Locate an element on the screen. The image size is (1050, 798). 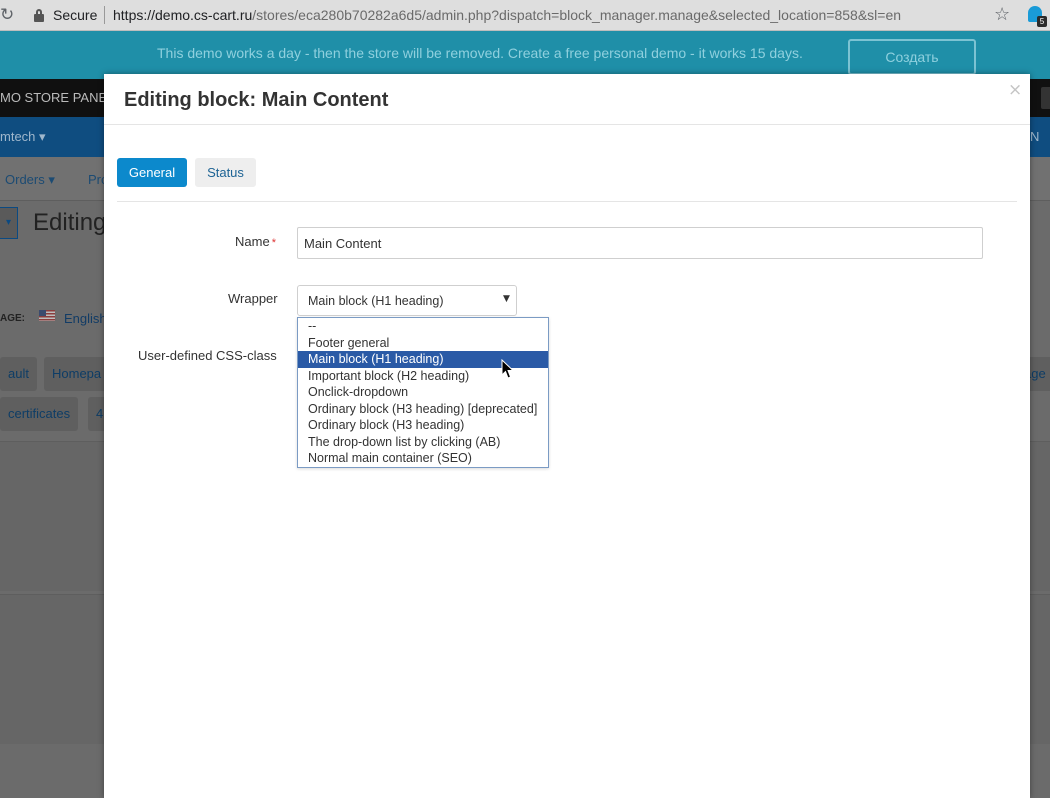
language-value: English is located at coordinates (85, 318).